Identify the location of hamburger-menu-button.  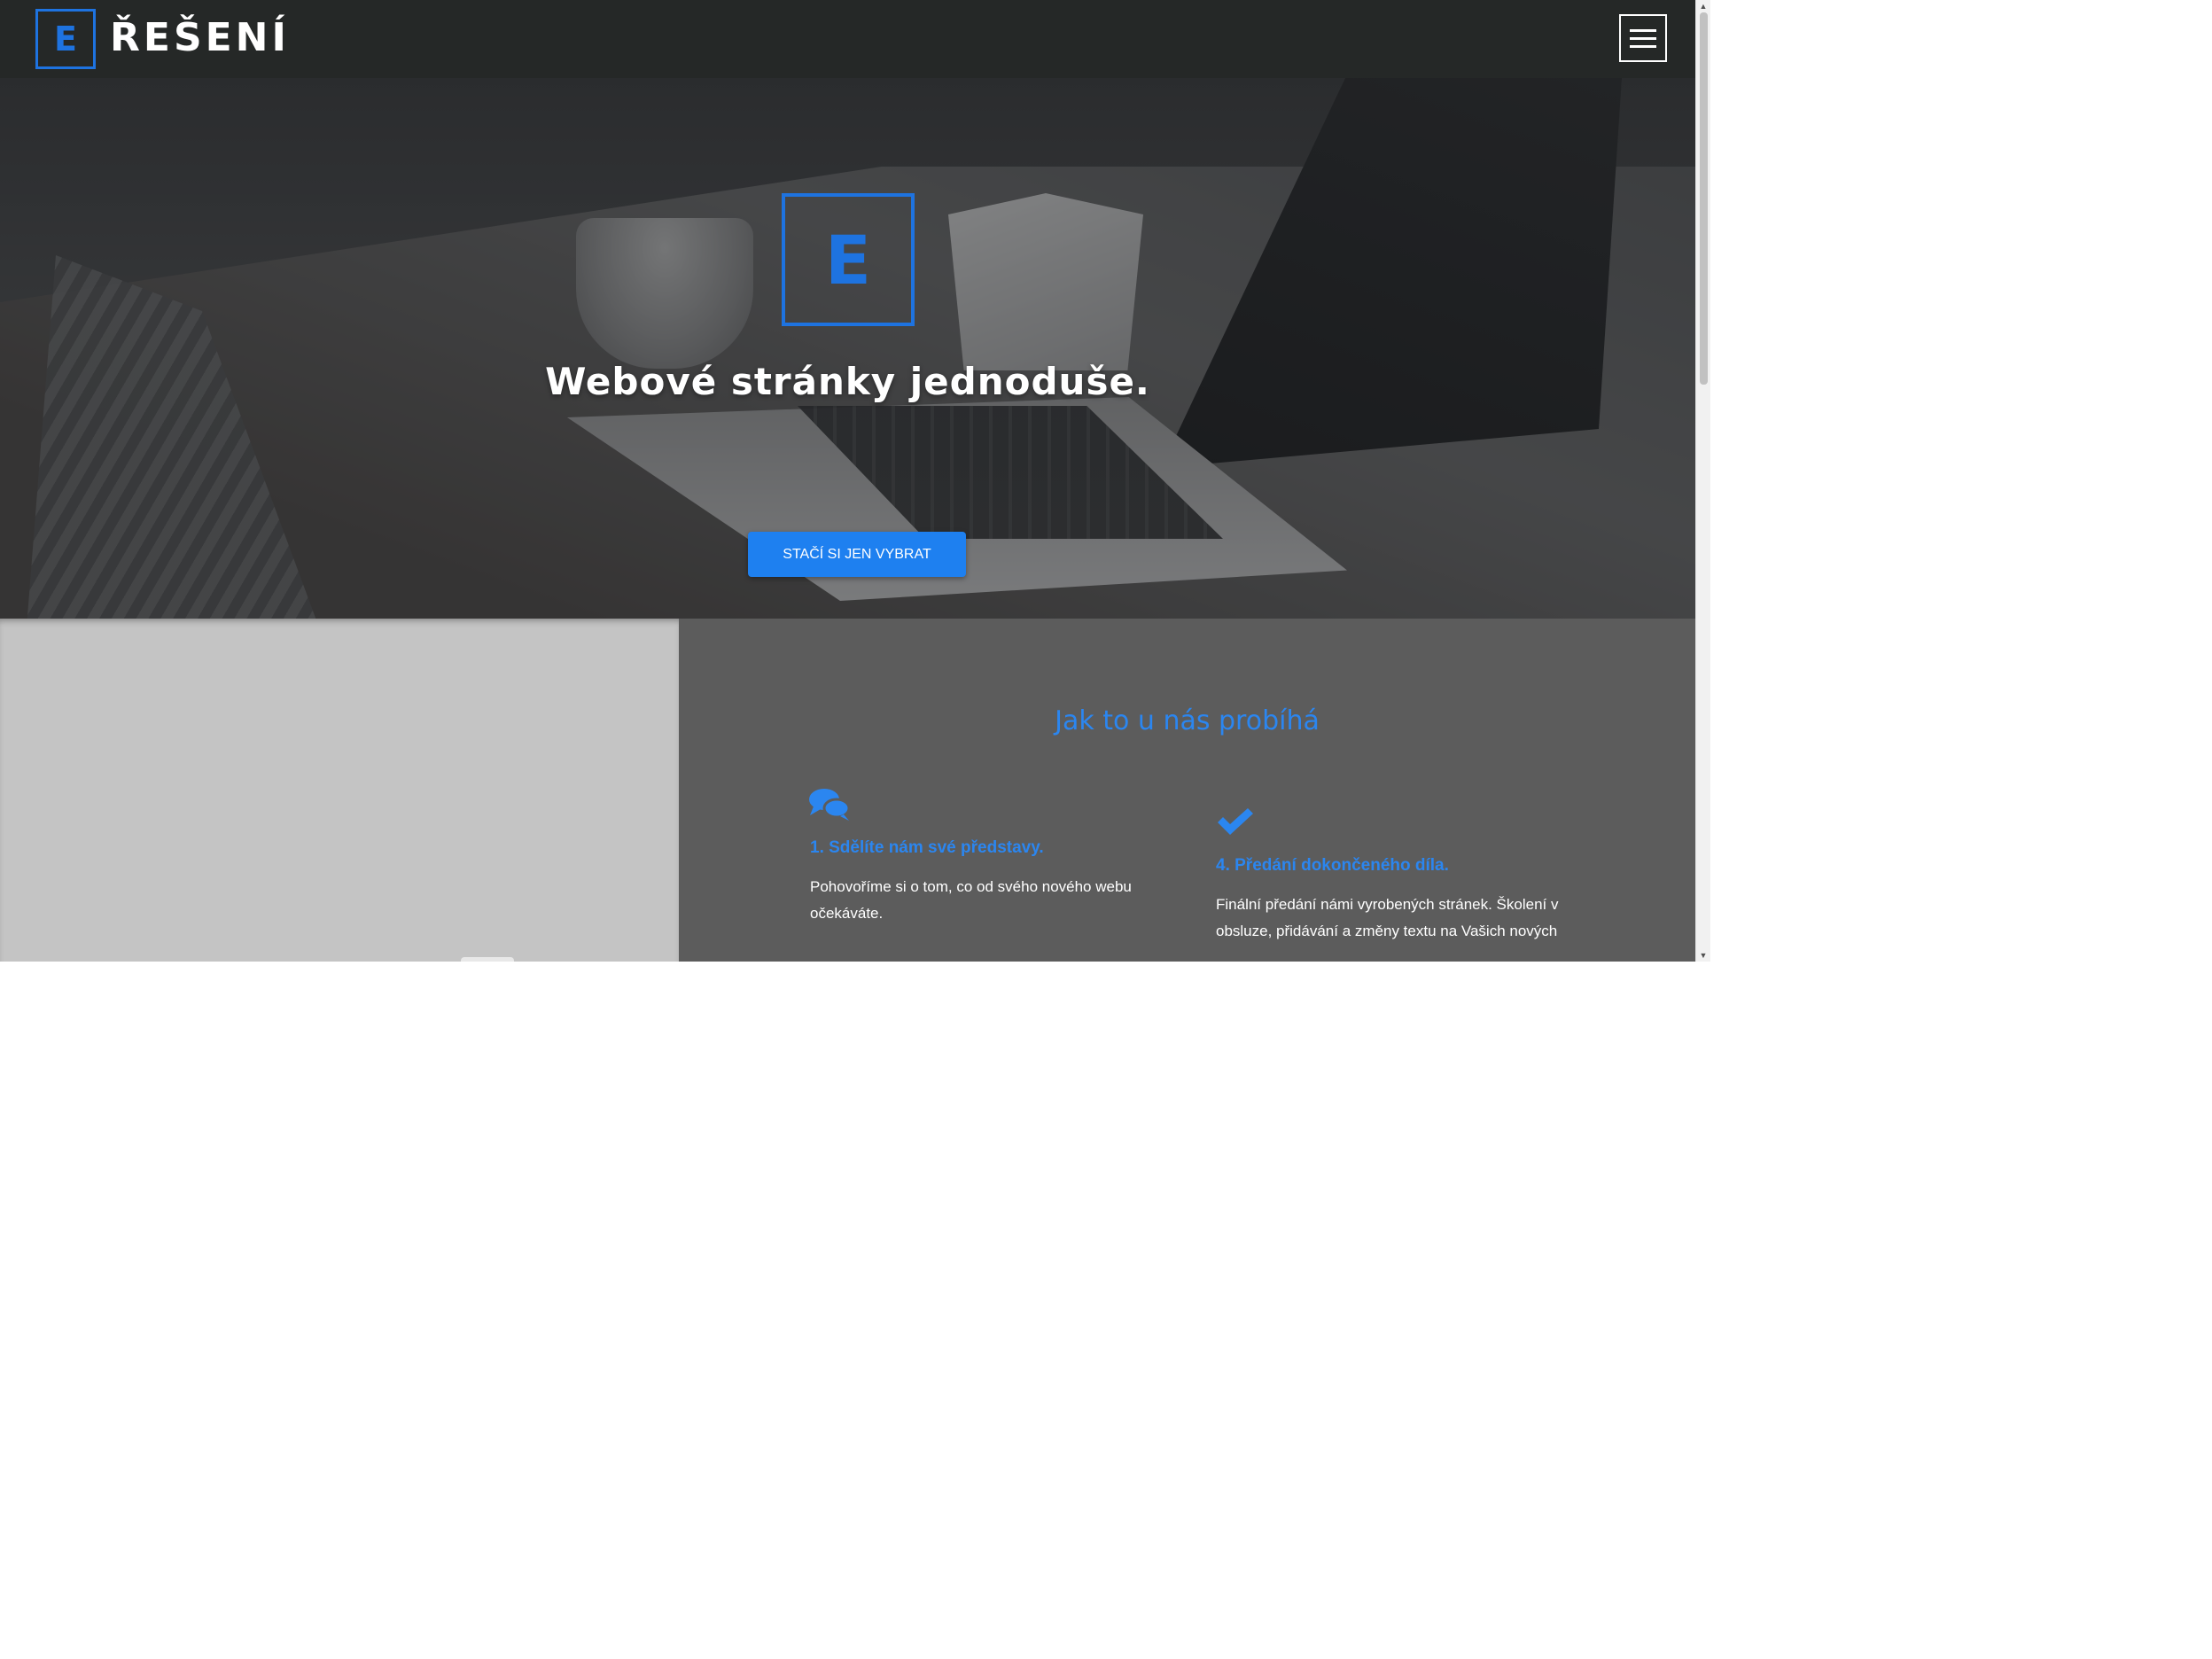
(1643, 38).